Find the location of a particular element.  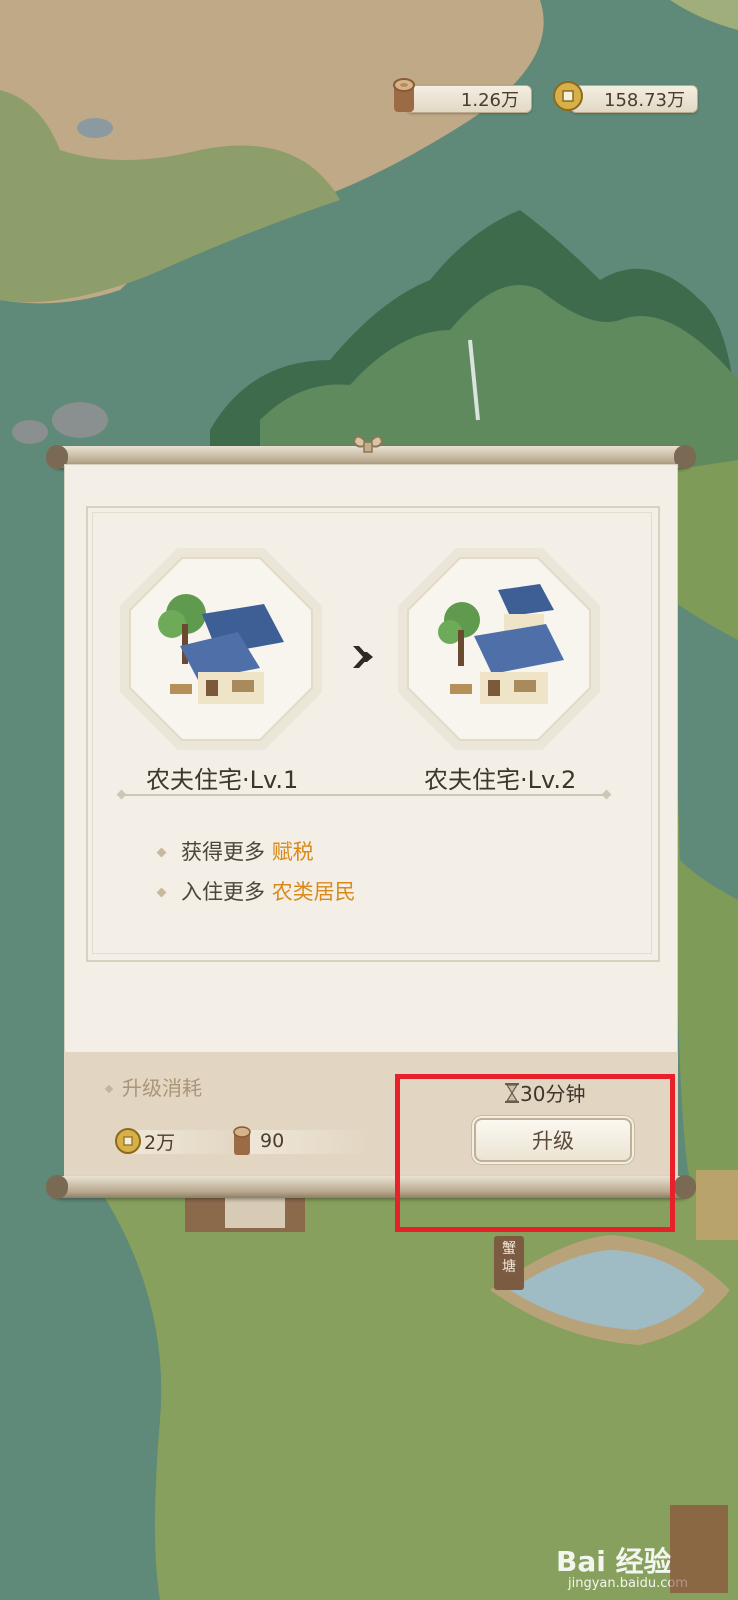

next-building-card is located at coordinates (499, 649).